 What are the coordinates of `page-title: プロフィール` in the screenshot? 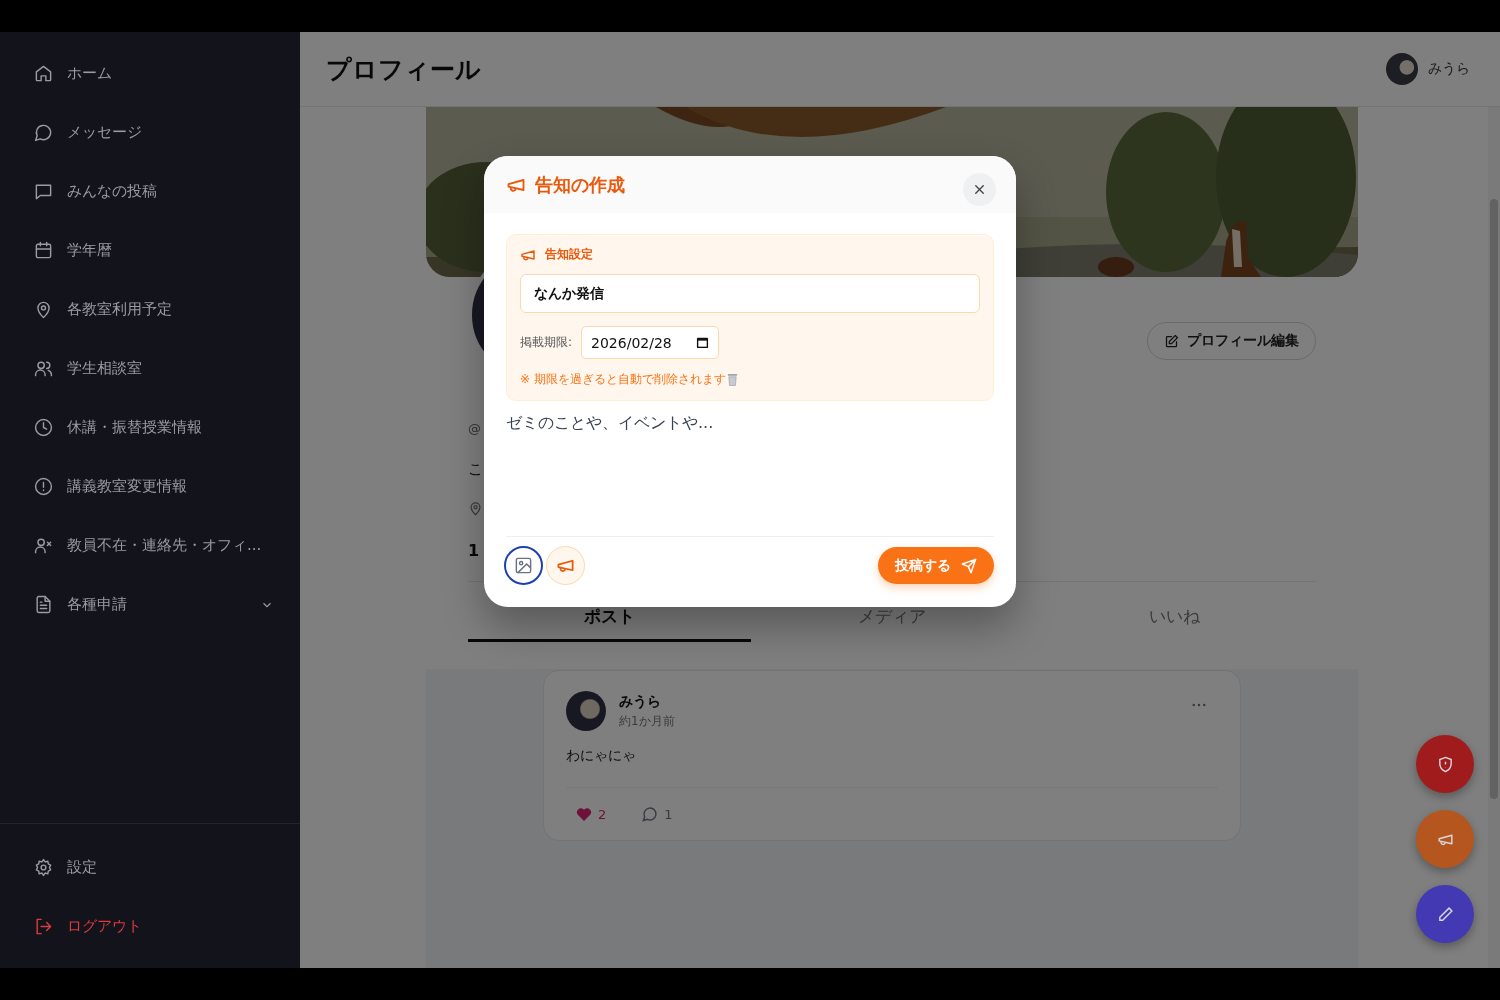 It's located at (403, 69).